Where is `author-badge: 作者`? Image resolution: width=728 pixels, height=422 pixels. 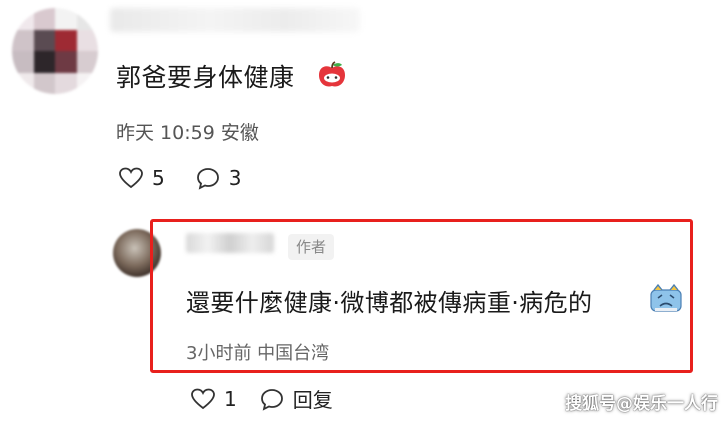 author-badge: 作者 is located at coordinates (311, 247).